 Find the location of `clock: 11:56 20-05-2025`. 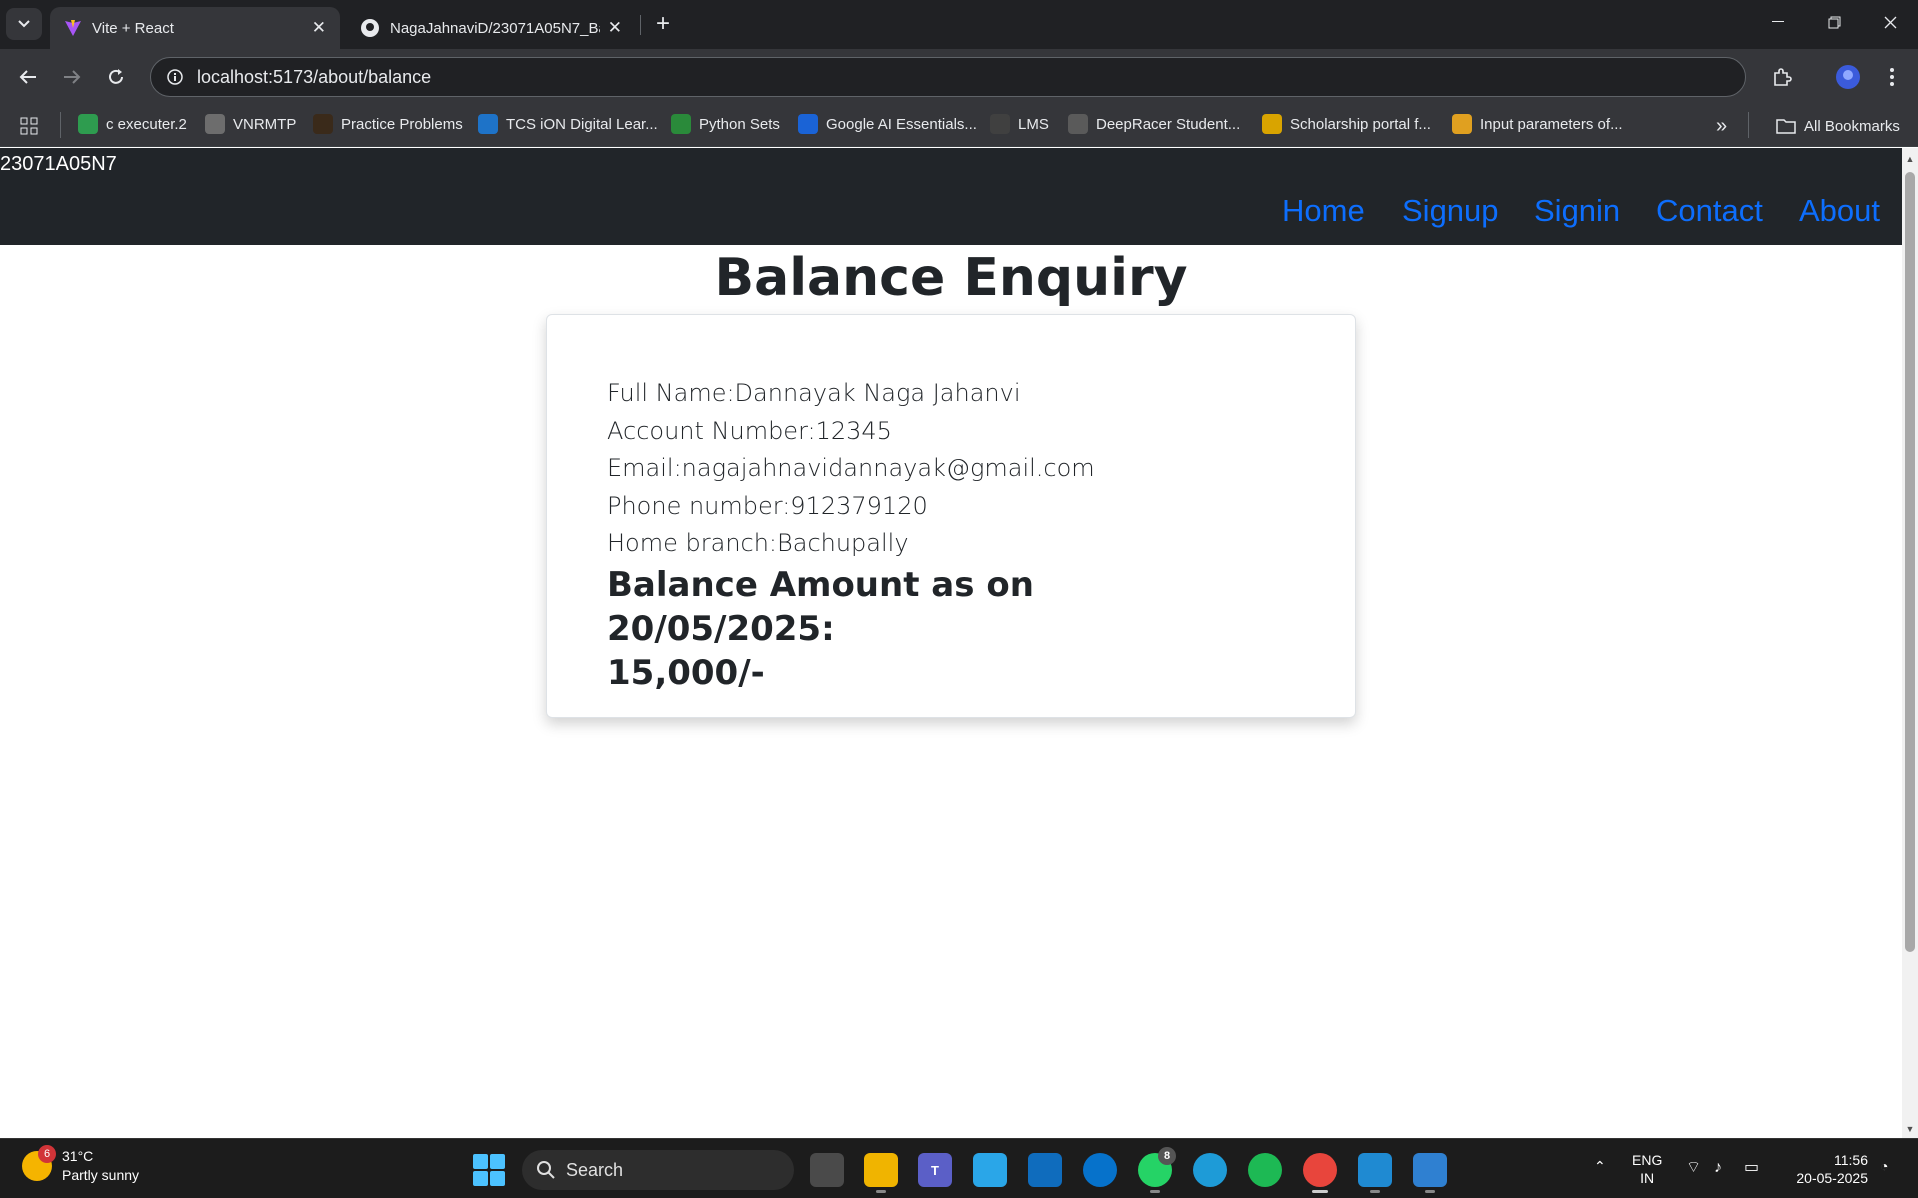

clock: 11:56 20-05-2025 is located at coordinates (1826, 1169).